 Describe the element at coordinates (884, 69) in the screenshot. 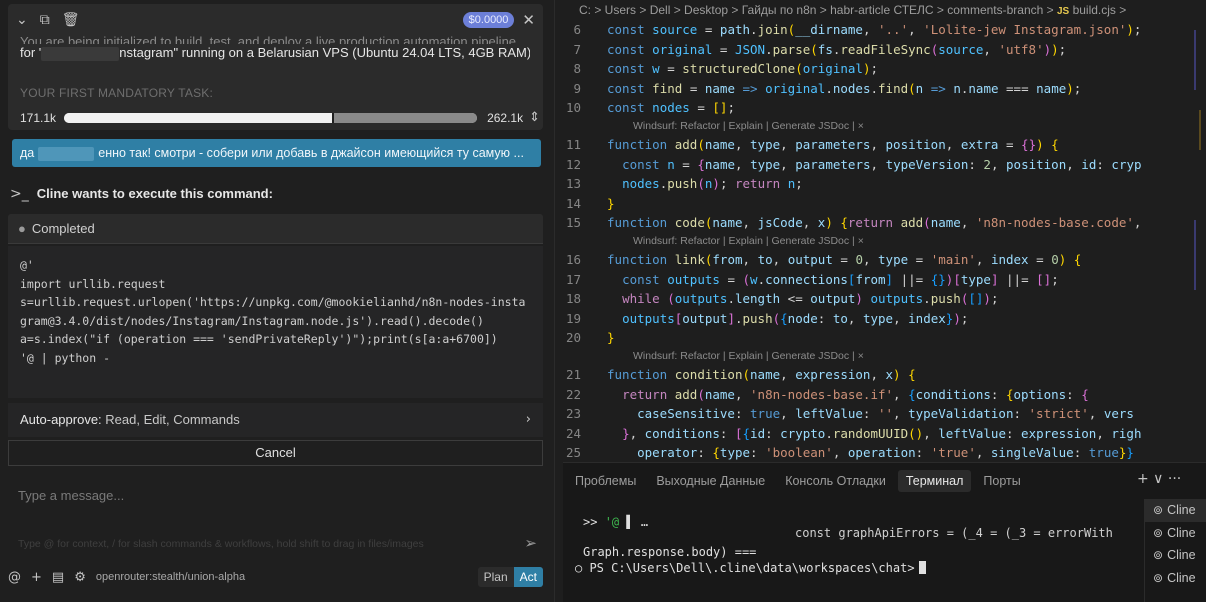

I see `code-line: 8 const w = structuredClone(original);` at that location.